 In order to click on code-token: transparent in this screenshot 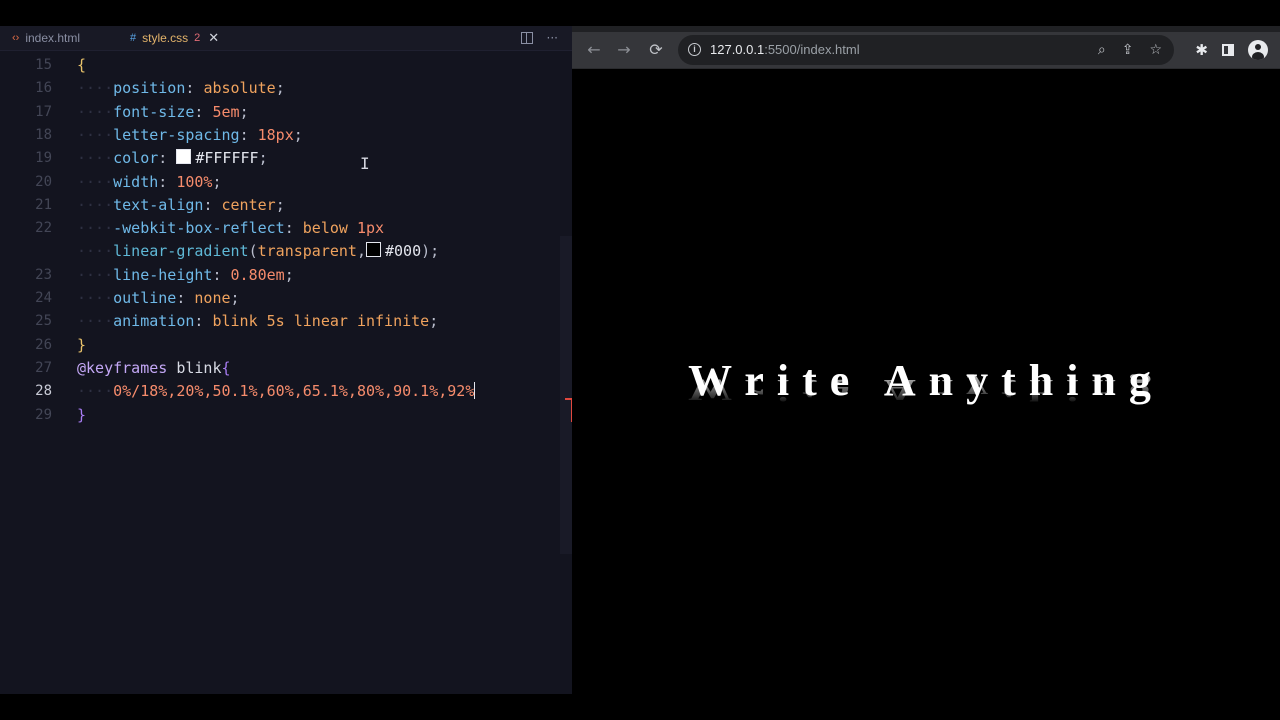, I will do `click(307, 251)`.